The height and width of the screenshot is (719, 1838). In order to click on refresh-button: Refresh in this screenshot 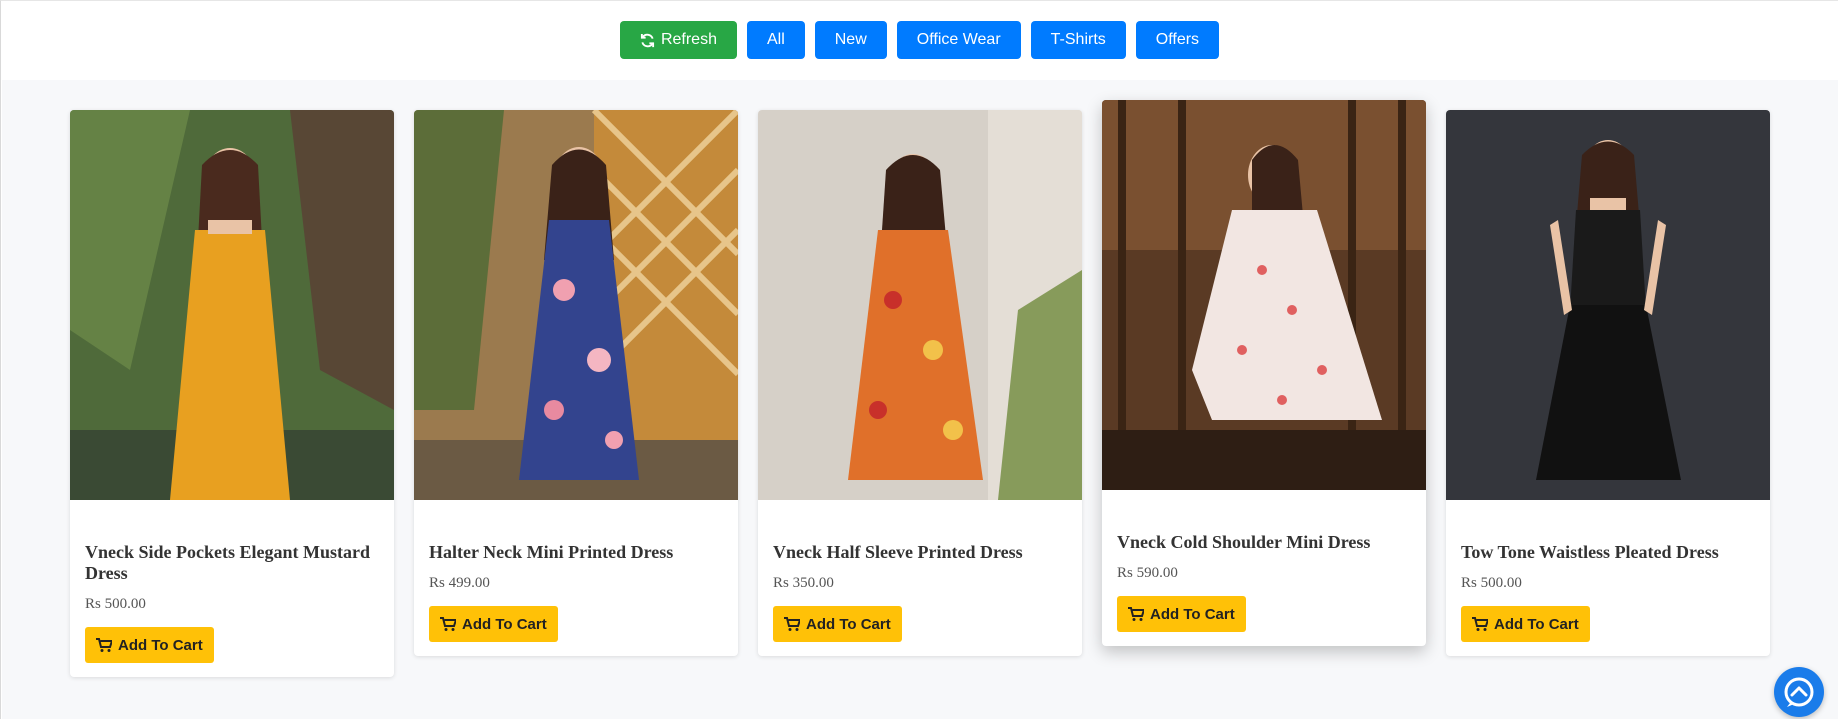, I will do `click(678, 40)`.